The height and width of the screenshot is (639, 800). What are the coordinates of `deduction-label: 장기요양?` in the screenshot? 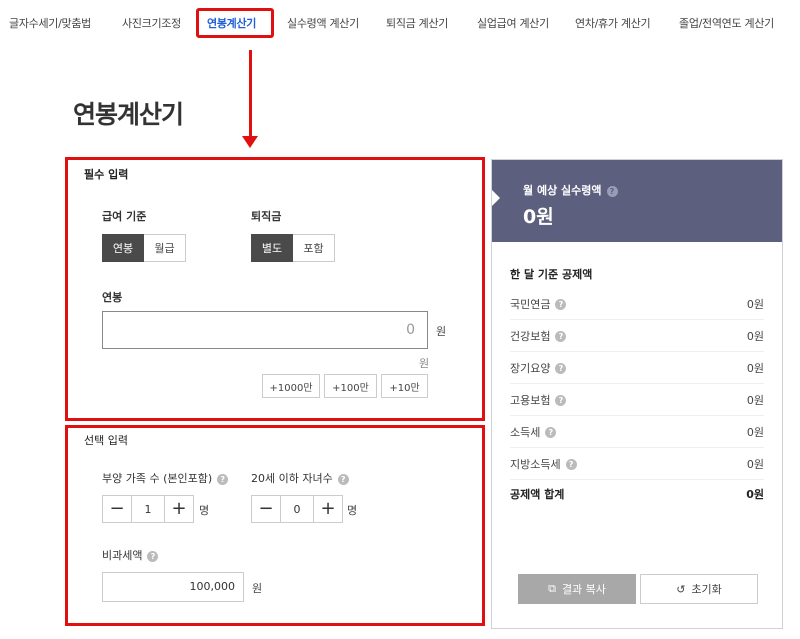 It's located at (538, 368).